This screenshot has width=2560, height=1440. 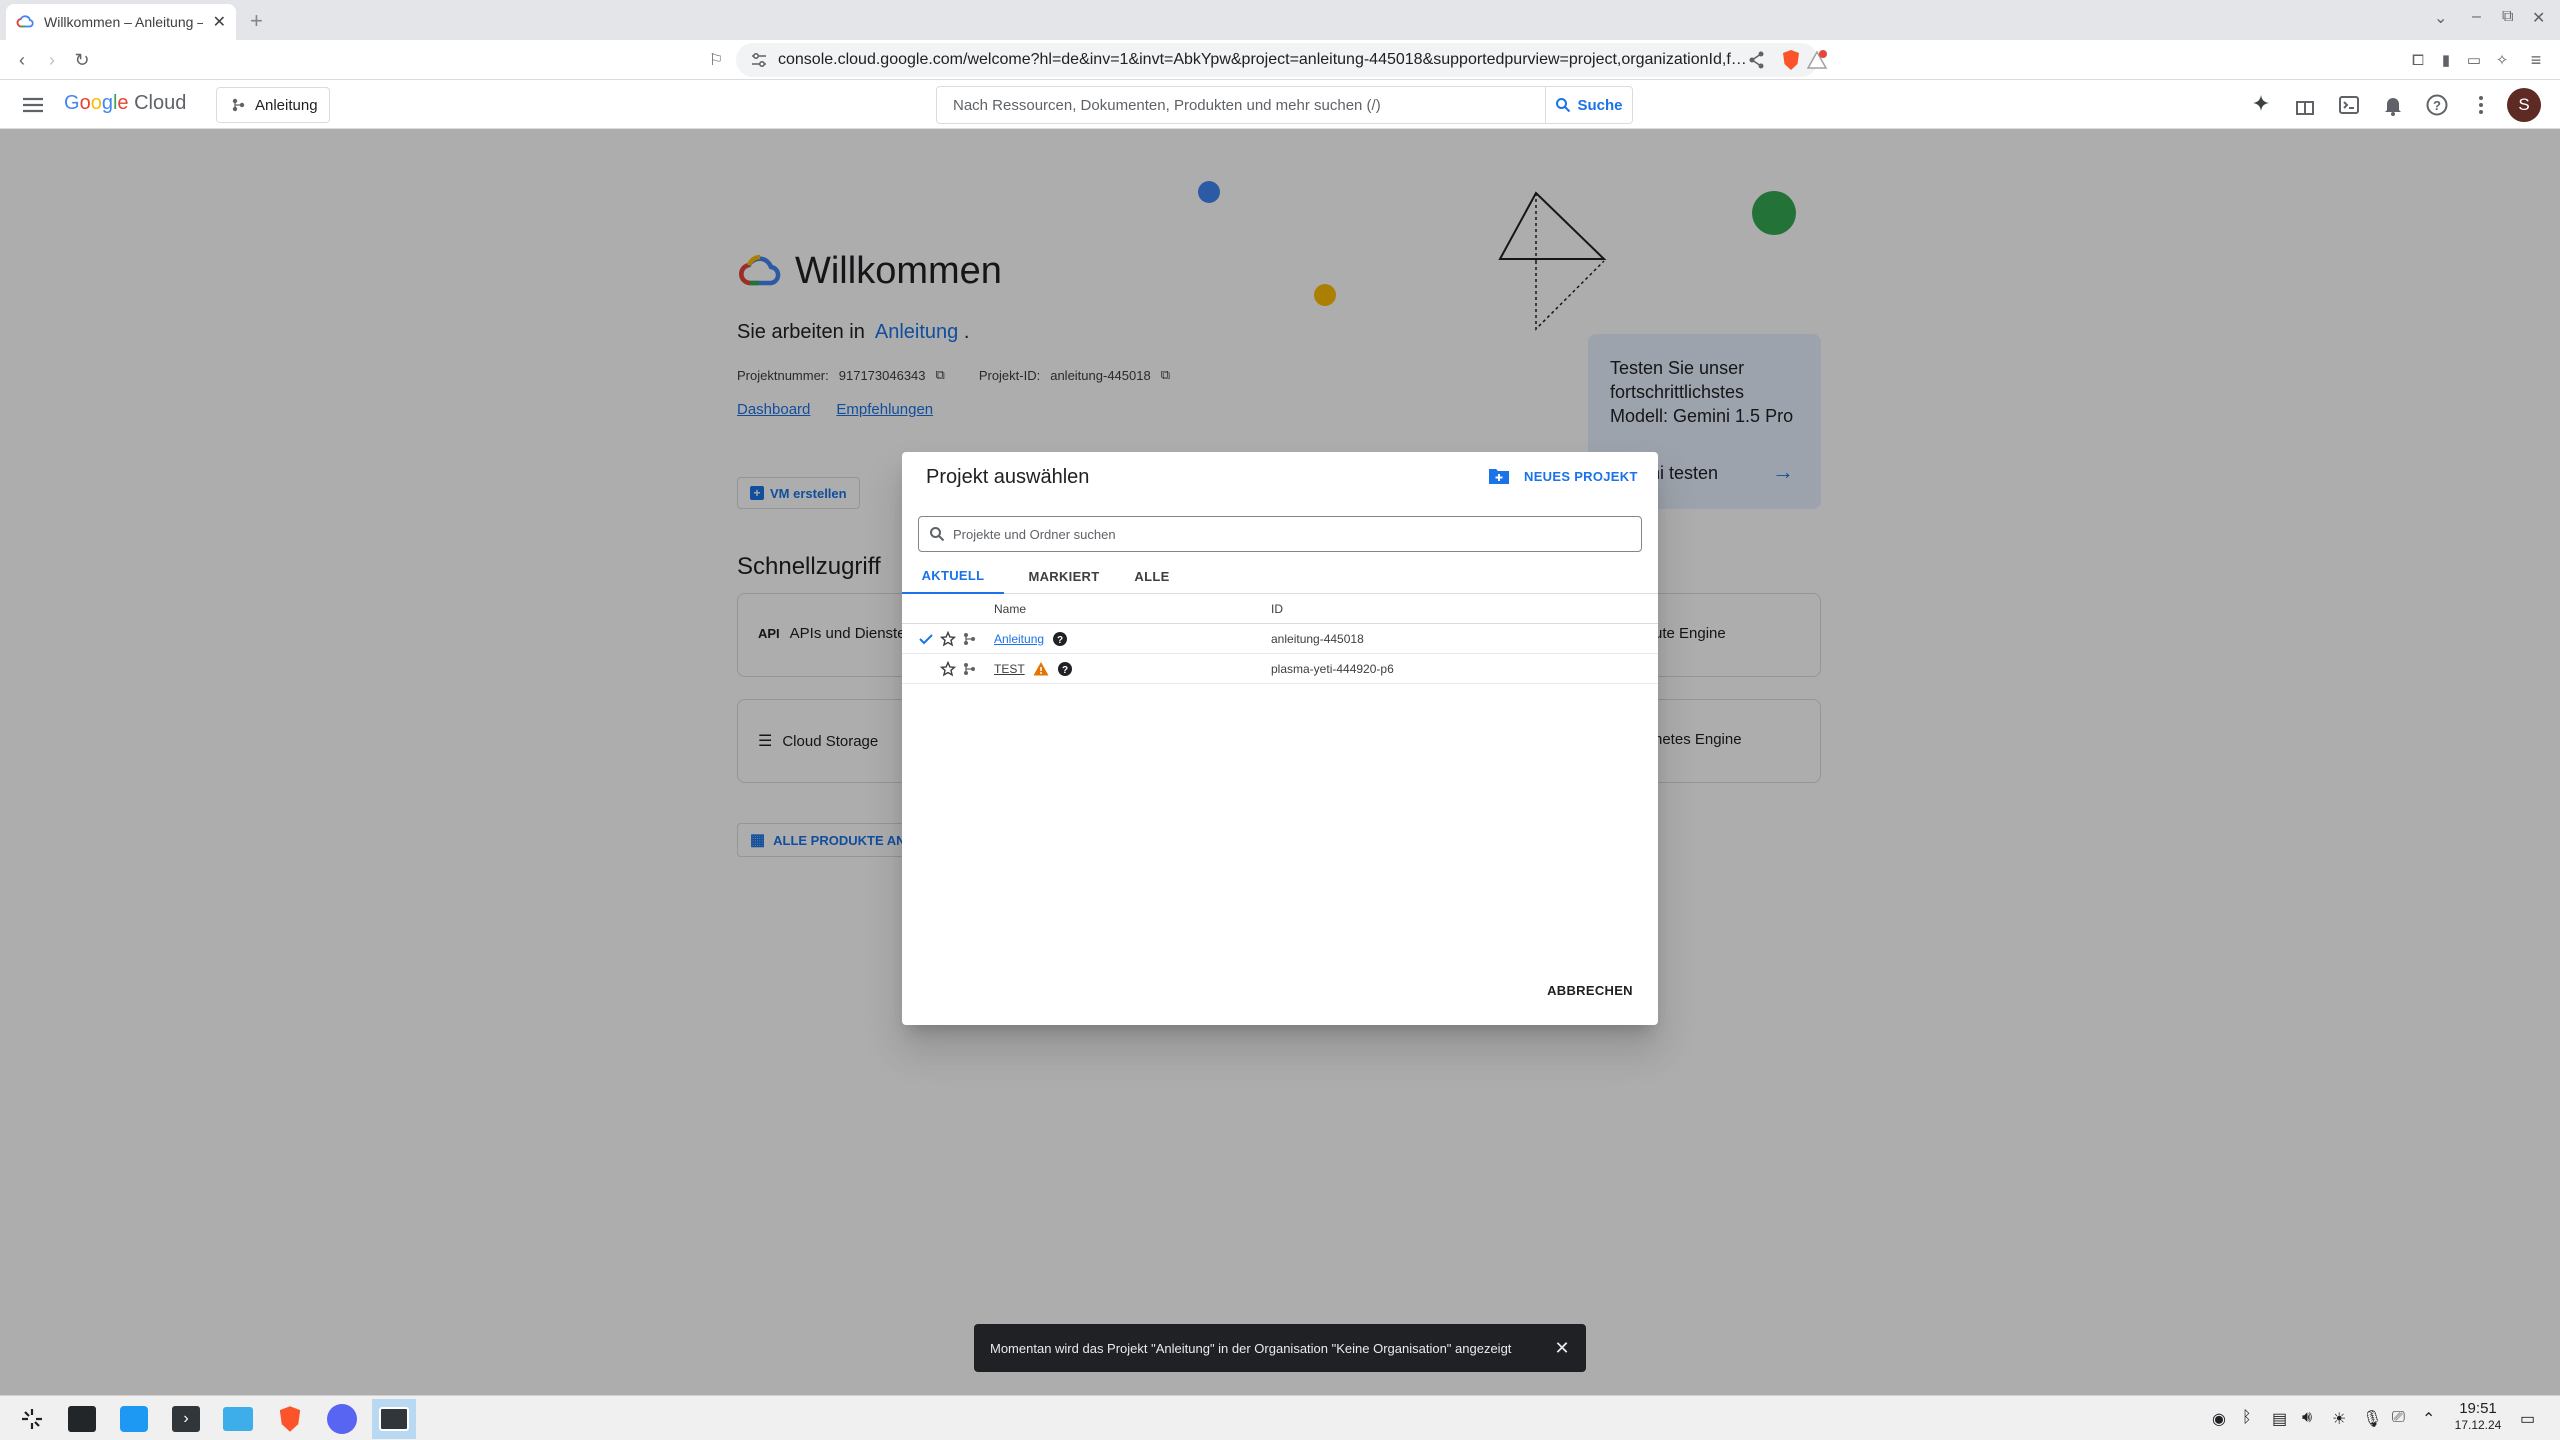 I want to click on project-id-cell: plasma-yeti-444920-p6, so click(x=1332, y=669).